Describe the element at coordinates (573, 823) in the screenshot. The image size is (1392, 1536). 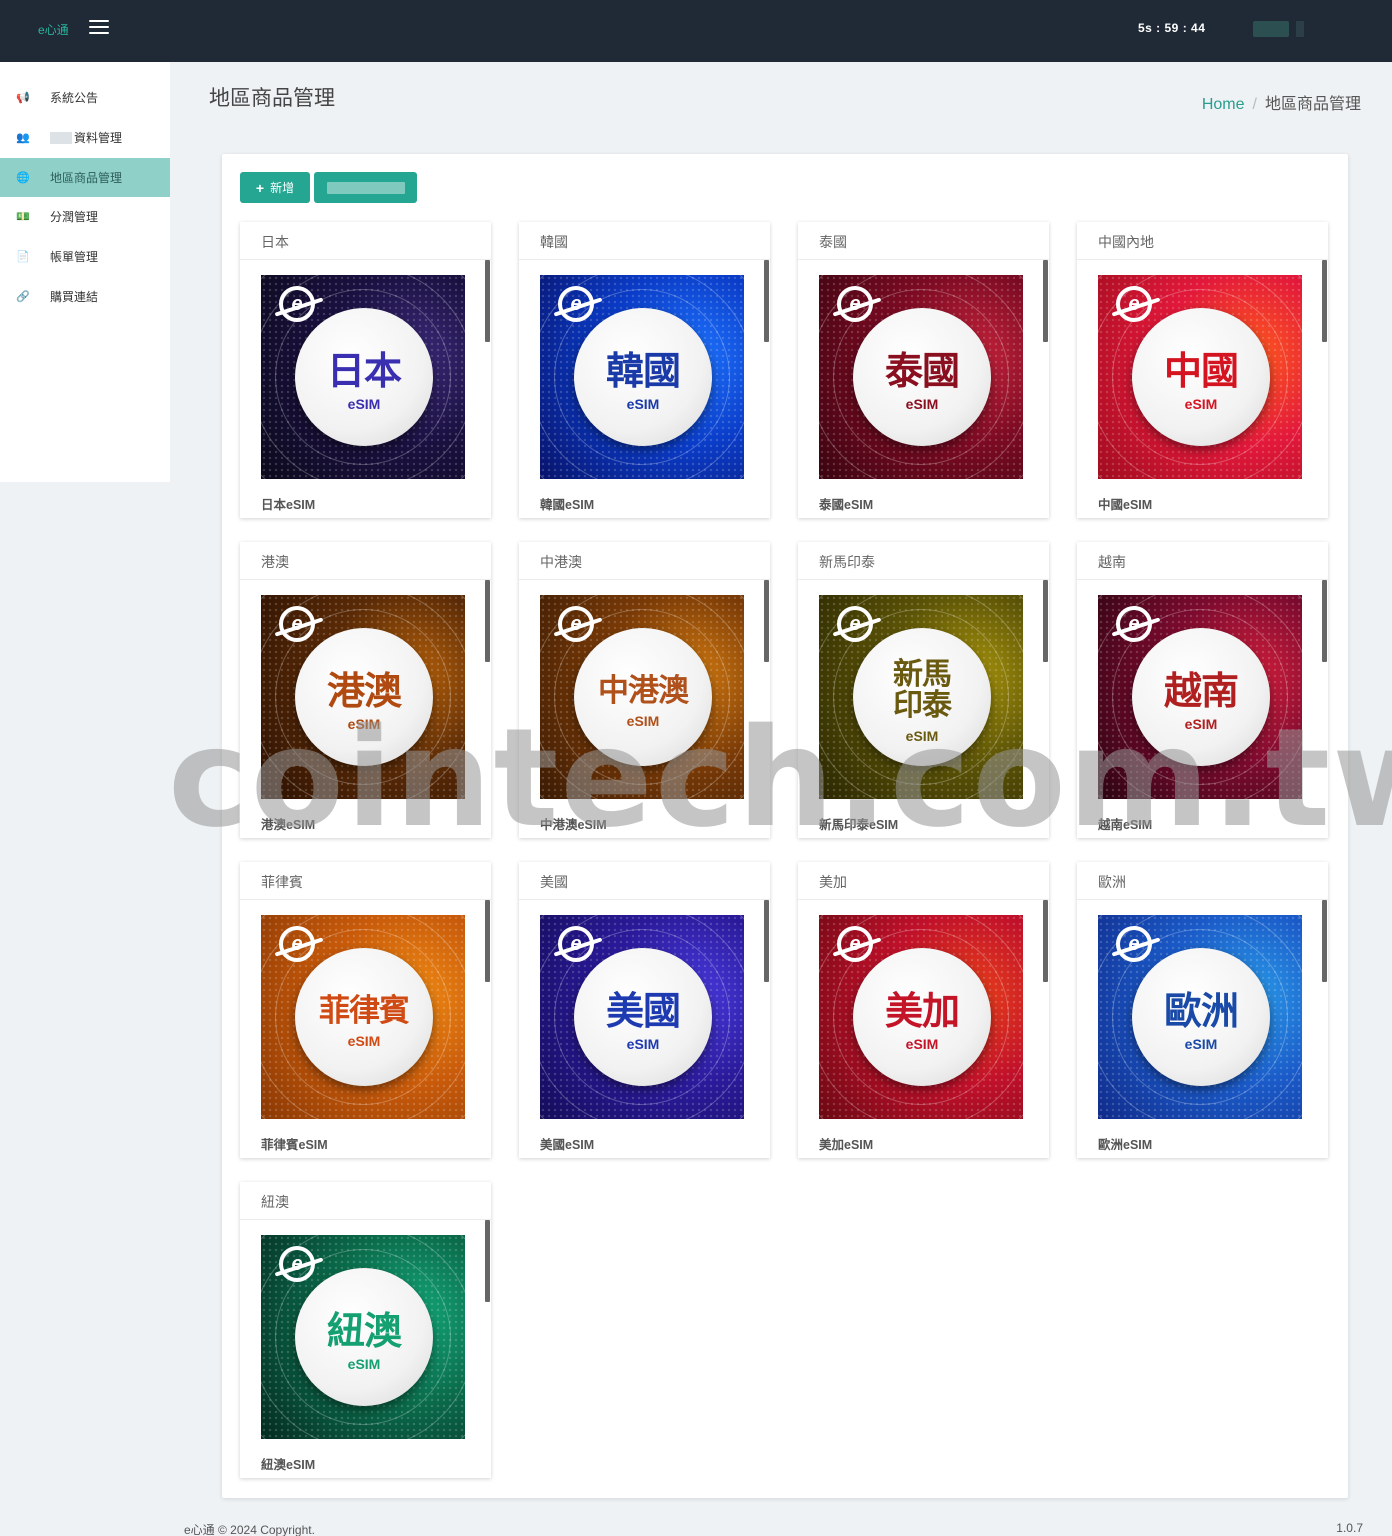
I see `product-name: 中港澳eSIM` at that location.